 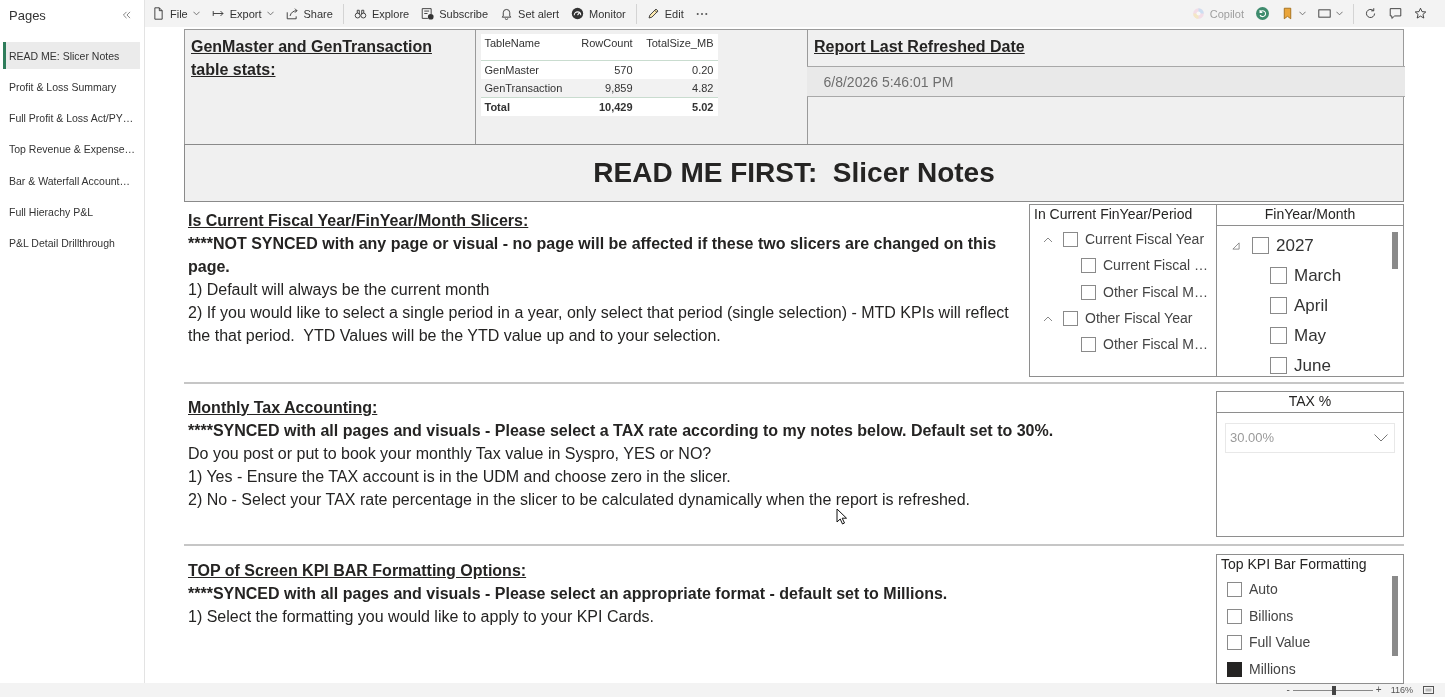 I want to click on mouse-pointer-icon, so click(x=841, y=516).